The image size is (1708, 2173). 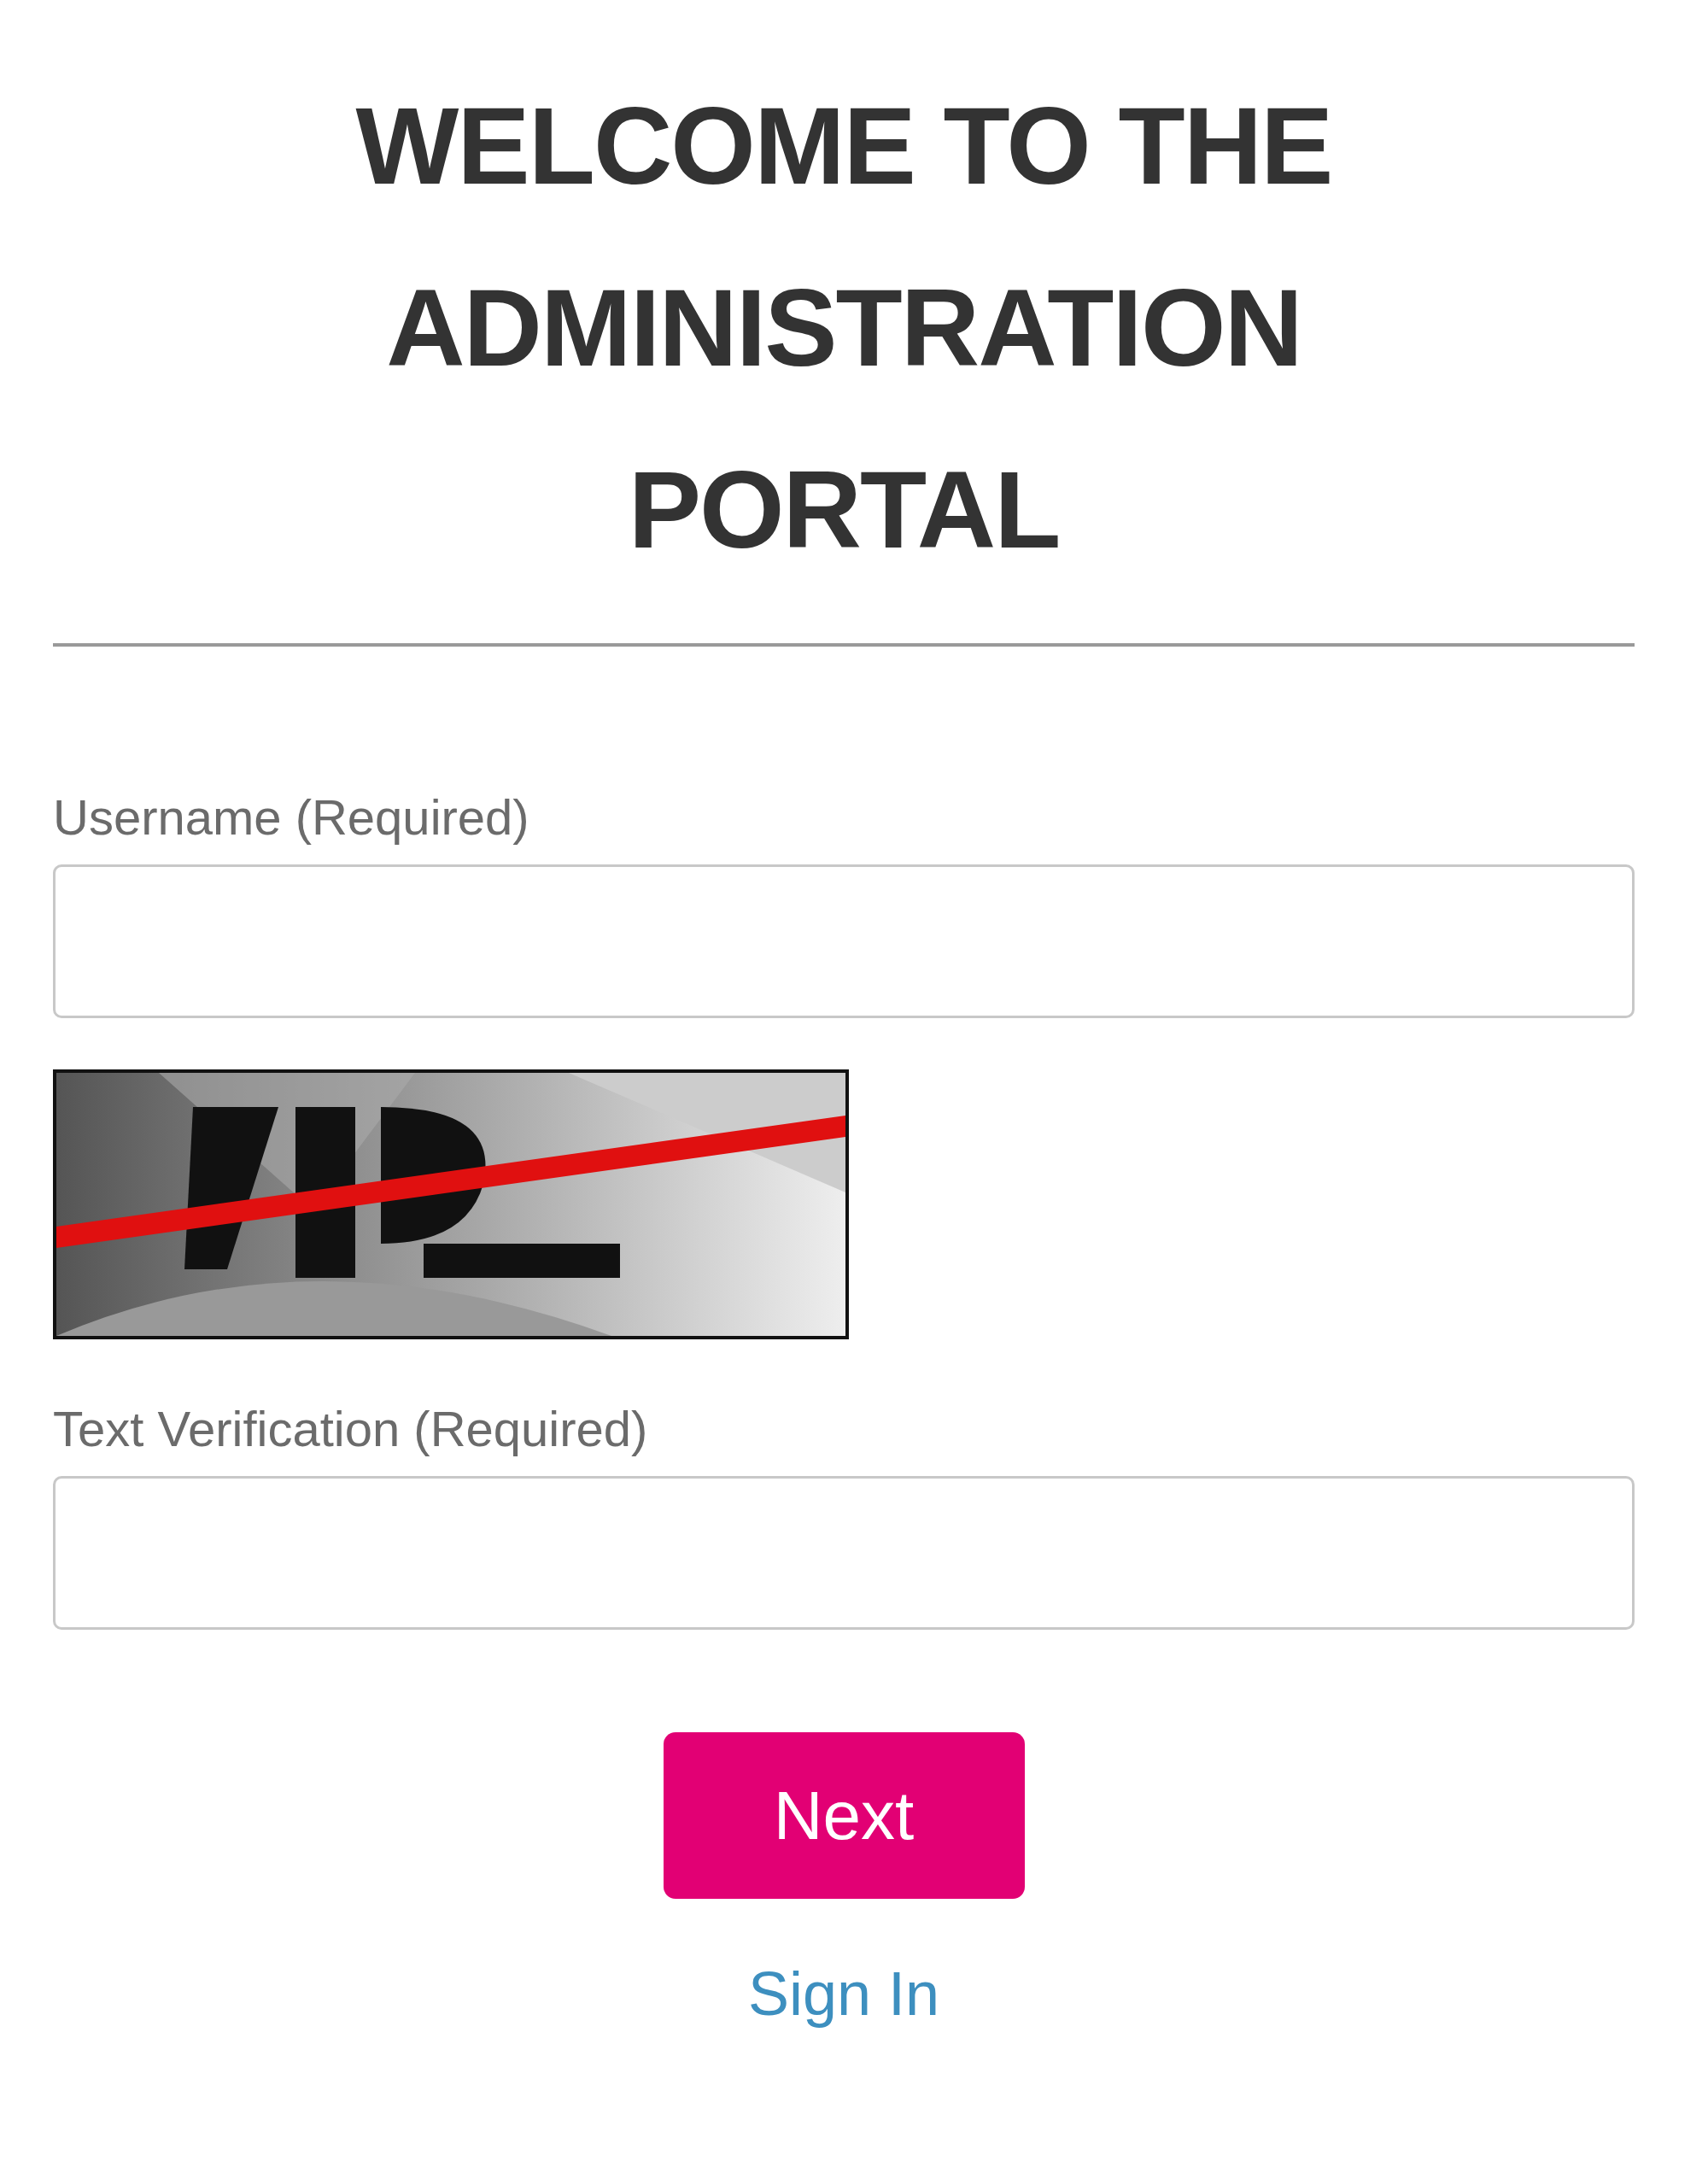 I want to click on page-title: WELCOME TO THE ADMINISTRATION PORTAL, so click(x=843, y=328).